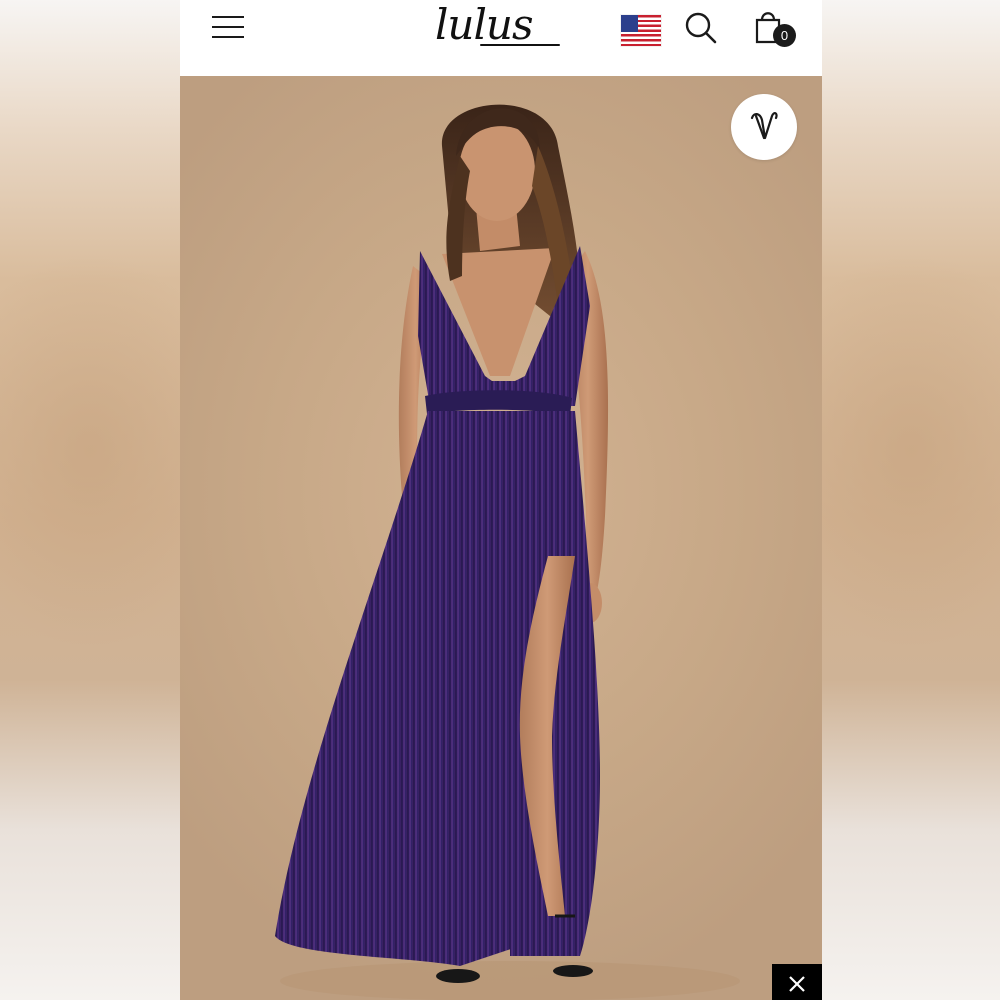  I want to click on logo-flourish, so click(520, 45).